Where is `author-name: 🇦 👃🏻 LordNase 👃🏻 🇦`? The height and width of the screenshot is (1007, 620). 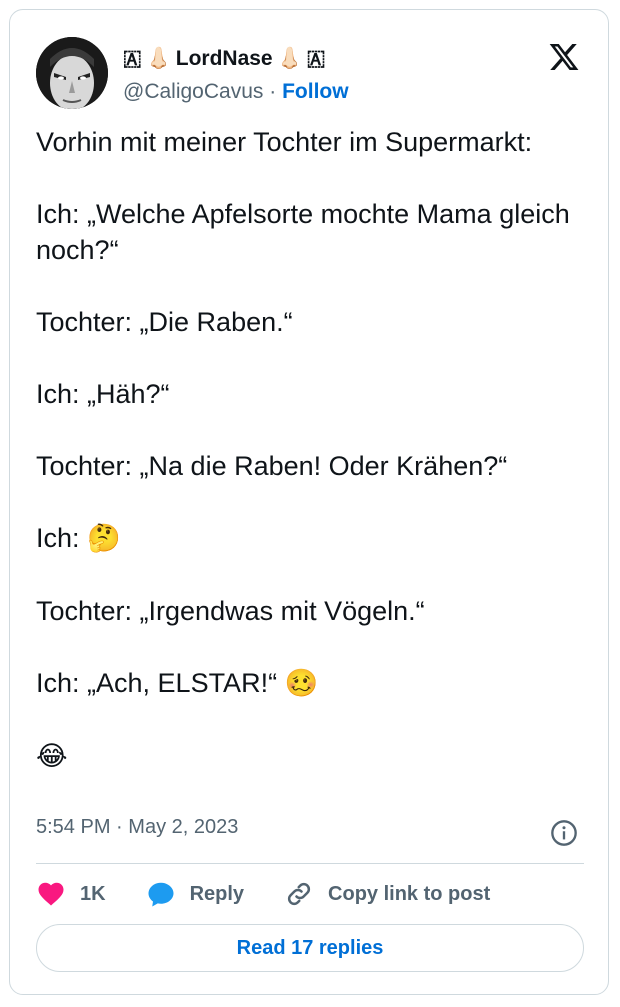 author-name: 🇦 👃🏻 LordNase 👃🏻 🇦 is located at coordinates (224, 58).